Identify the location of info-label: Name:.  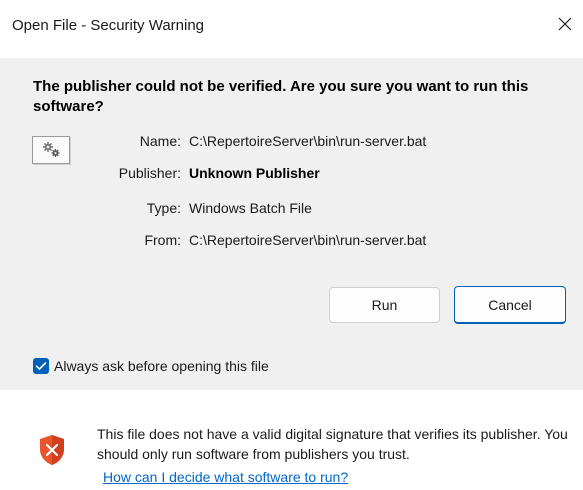
(160, 141).